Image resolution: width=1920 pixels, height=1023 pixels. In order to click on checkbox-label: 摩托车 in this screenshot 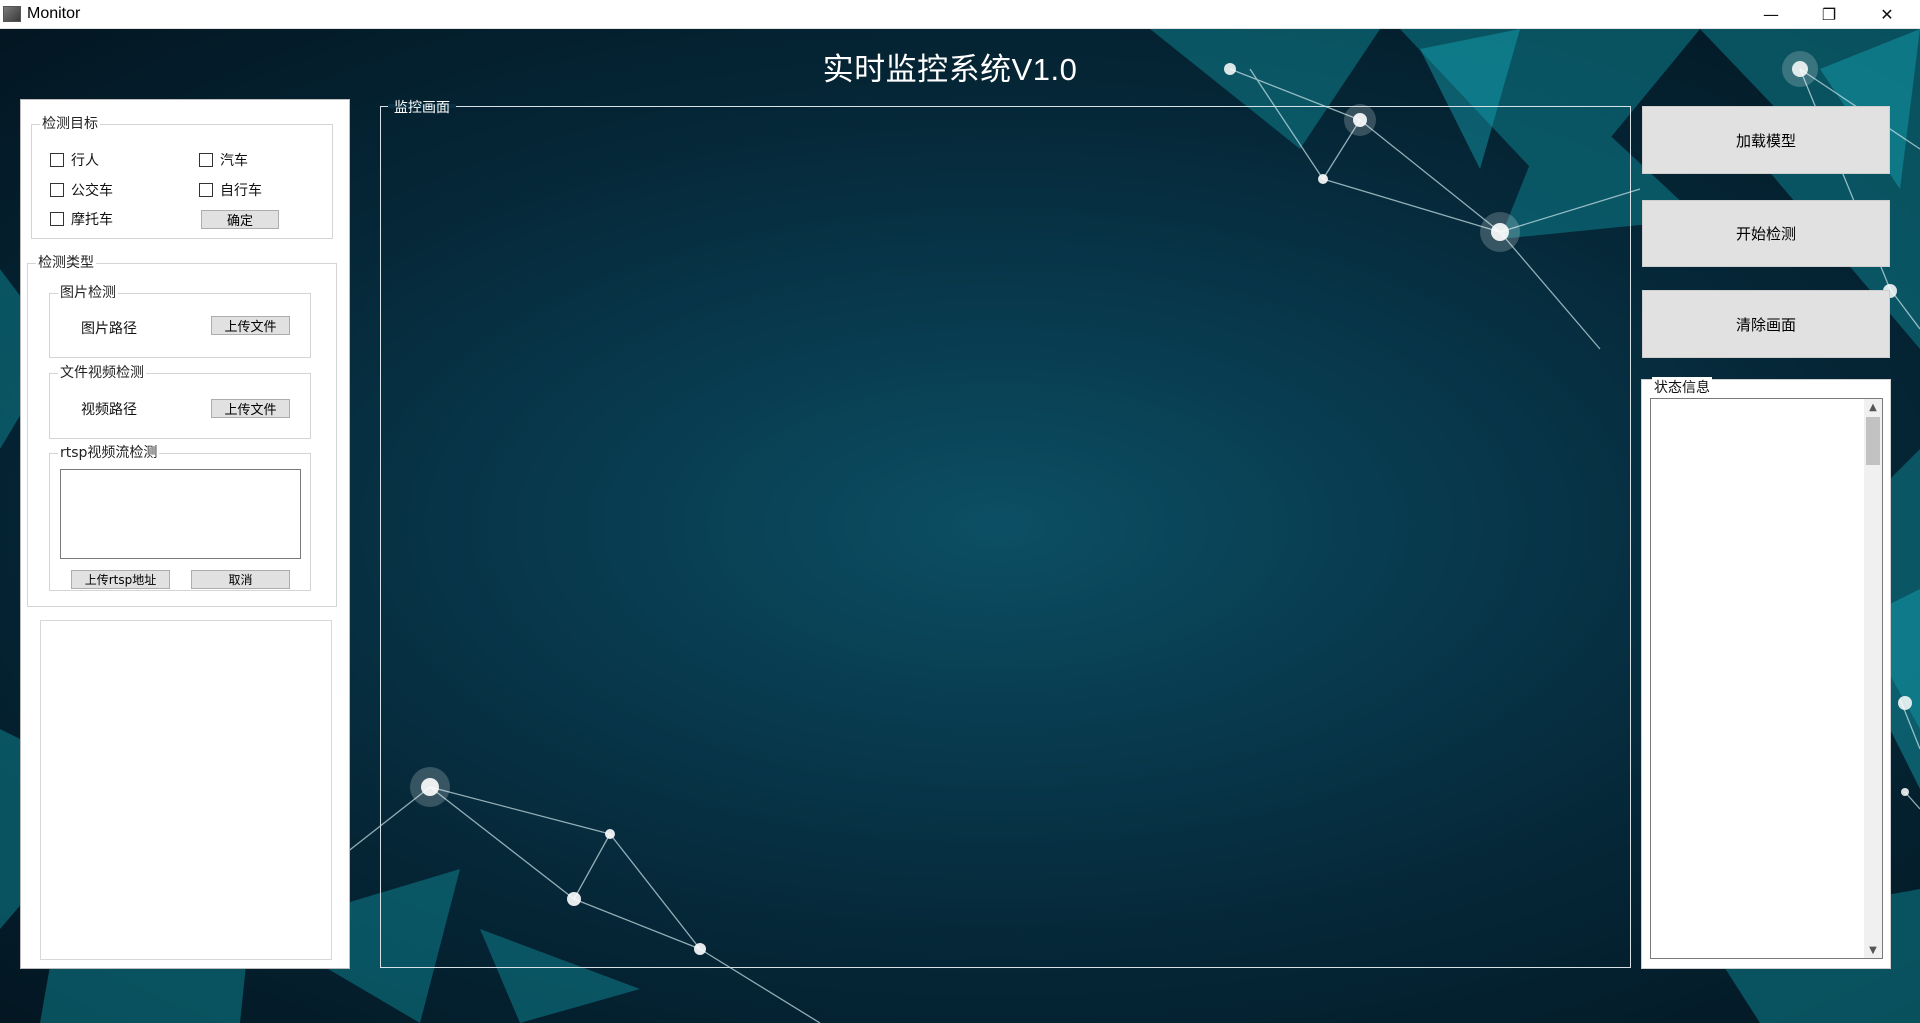, I will do `click(92, 220)`.